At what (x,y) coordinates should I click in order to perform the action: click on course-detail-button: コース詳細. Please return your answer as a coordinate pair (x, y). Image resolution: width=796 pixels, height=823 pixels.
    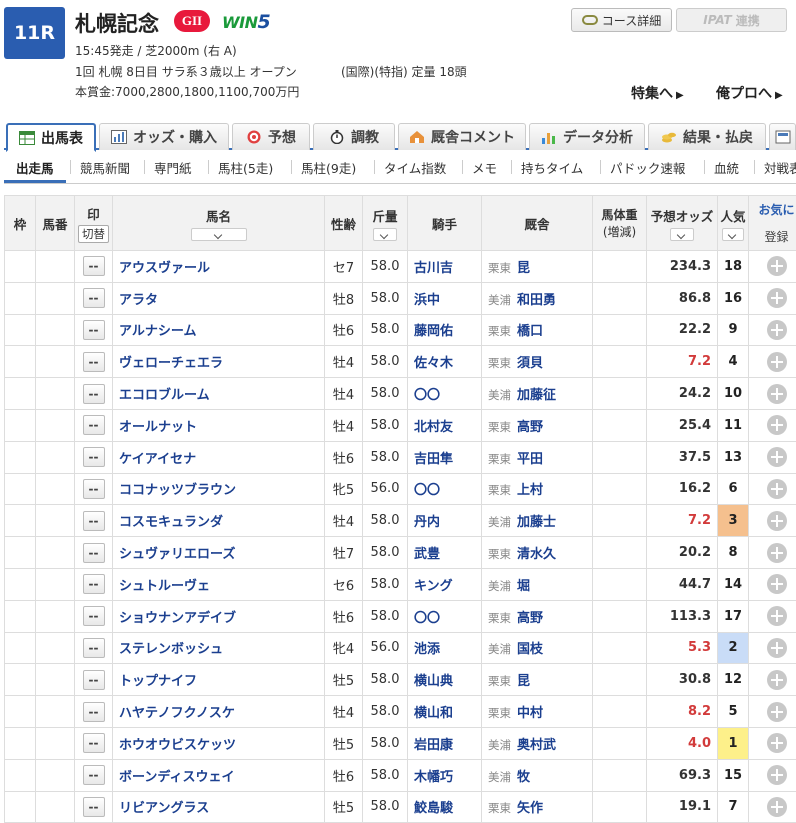
    Looking at the image, I should click on (621, 20).